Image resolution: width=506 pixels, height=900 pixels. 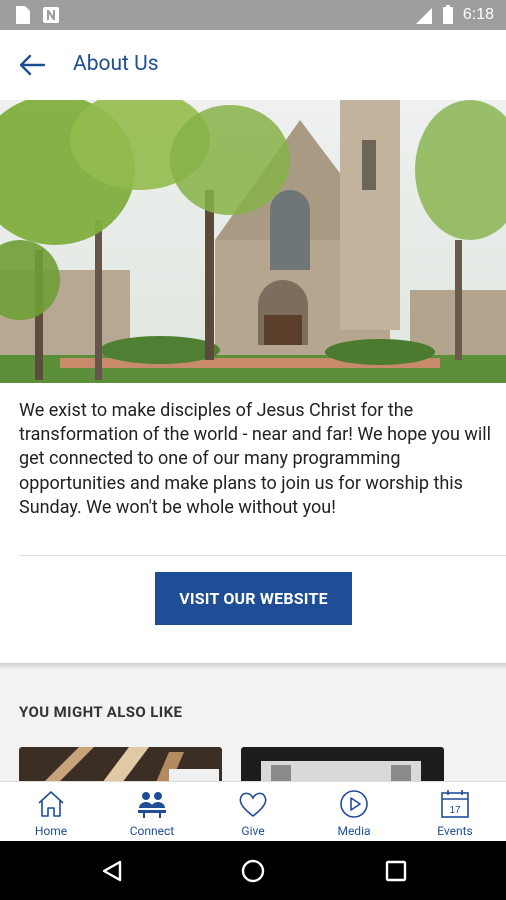 I want to click on n-notification-icon, so click(x=51, y=15).